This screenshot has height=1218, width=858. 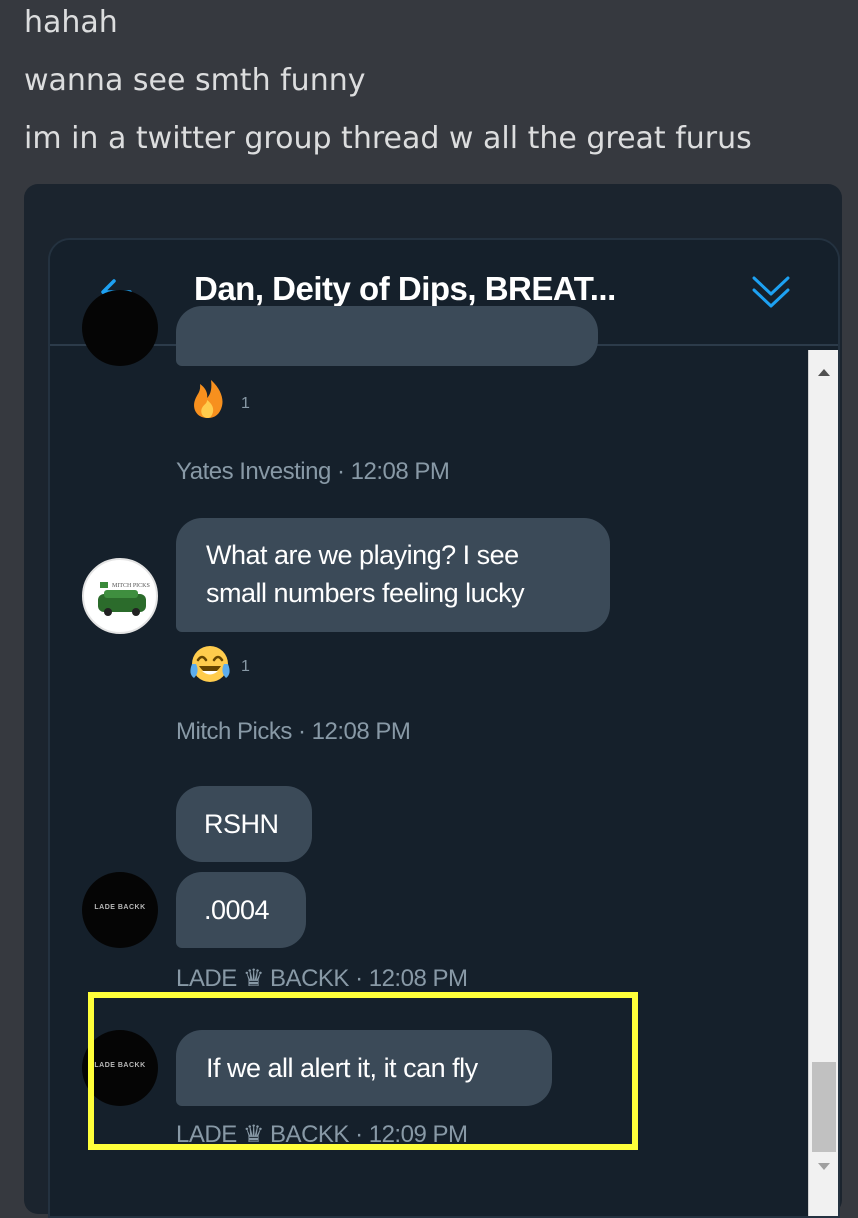 I want to click on car-logo-icon: MITCH PICKS, so click(x=124, y=599).